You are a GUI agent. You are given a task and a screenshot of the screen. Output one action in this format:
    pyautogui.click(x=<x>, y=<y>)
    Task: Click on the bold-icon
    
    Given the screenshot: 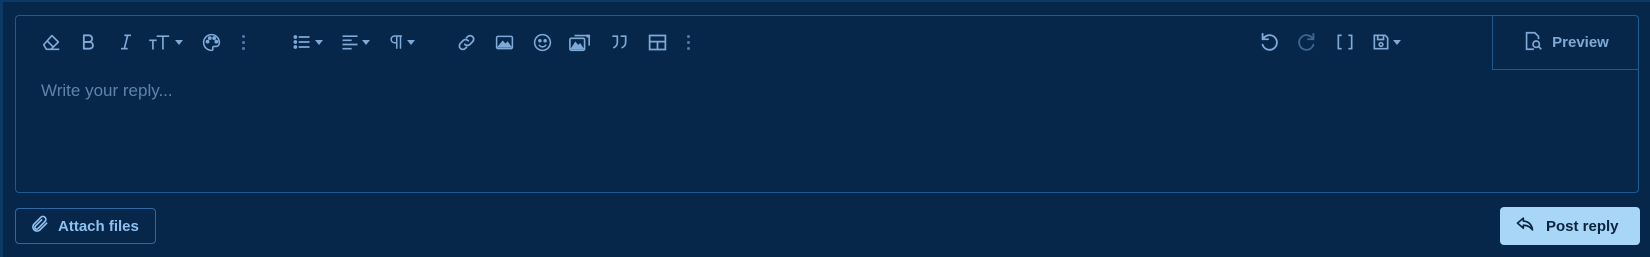 What is the action you would take?
    pyautogui.click(x=88, y=42)
    